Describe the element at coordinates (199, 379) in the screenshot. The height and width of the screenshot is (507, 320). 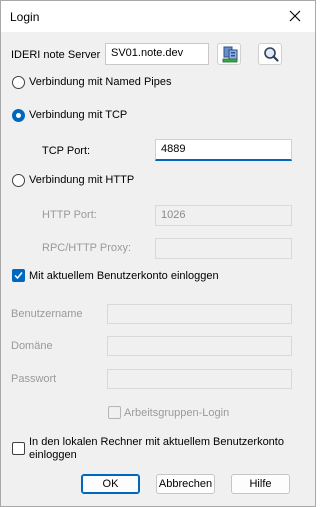
I see `password-input` at that location.